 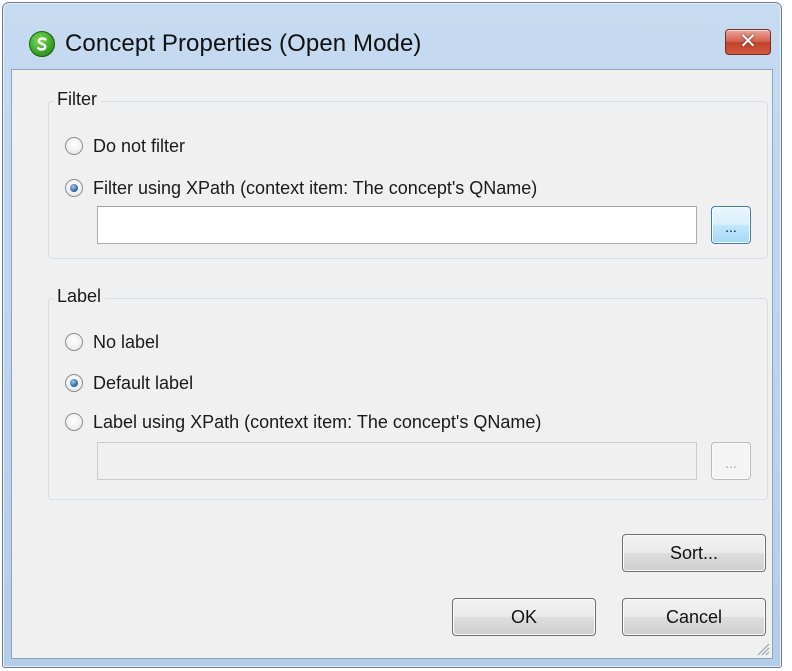 I want to click on close-button: ✕, so click(x=748, y=42).